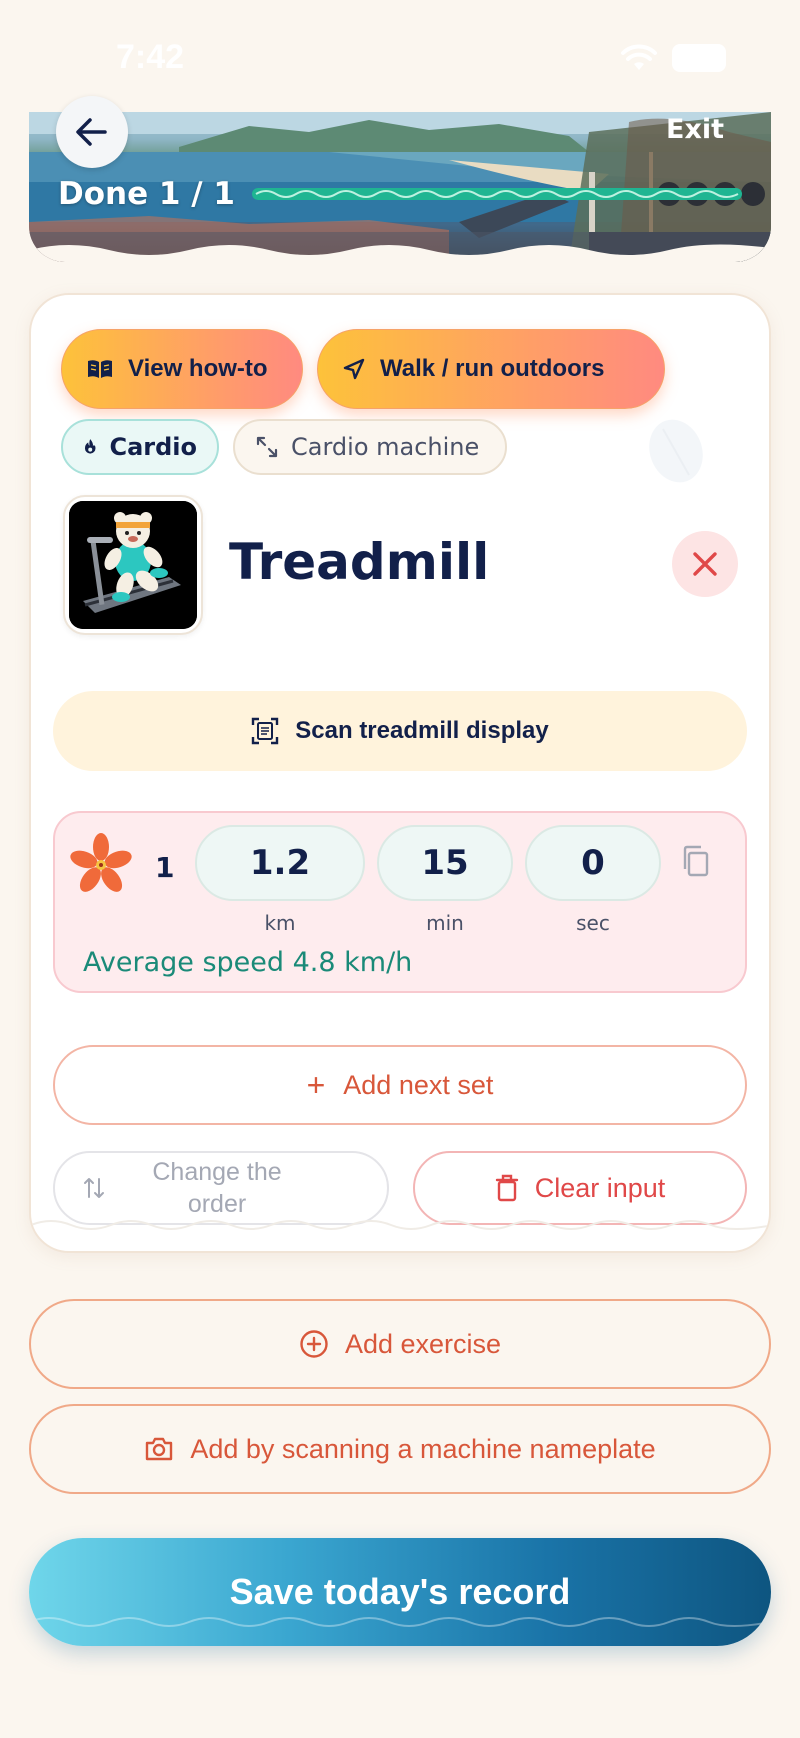 The image size is (800, 1738). What do you see at coordinates (400, 56) in the screenshot?
I see `status-bar: 7:42` at bounding box center [400, 56].